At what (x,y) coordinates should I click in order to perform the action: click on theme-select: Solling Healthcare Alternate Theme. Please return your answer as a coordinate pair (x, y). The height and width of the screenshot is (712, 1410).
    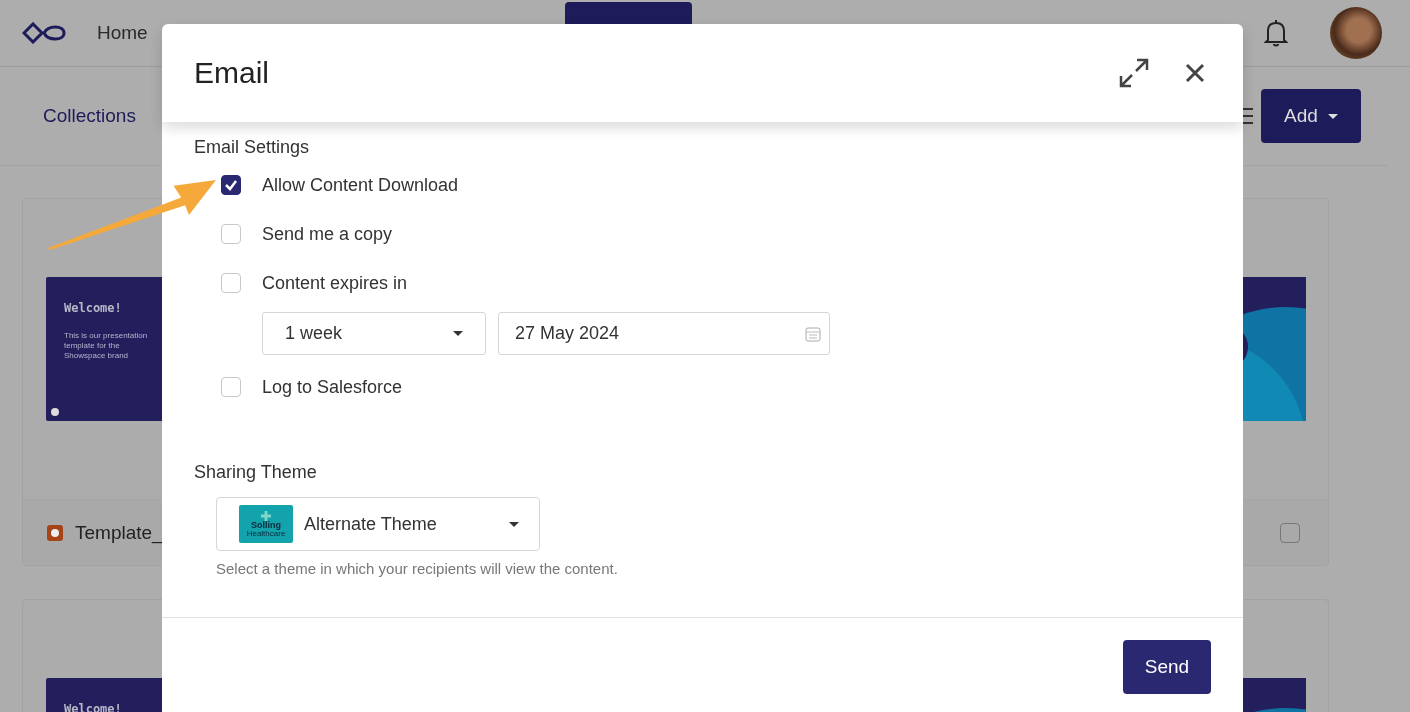
    Looking at the image, I should click on (378, 524).